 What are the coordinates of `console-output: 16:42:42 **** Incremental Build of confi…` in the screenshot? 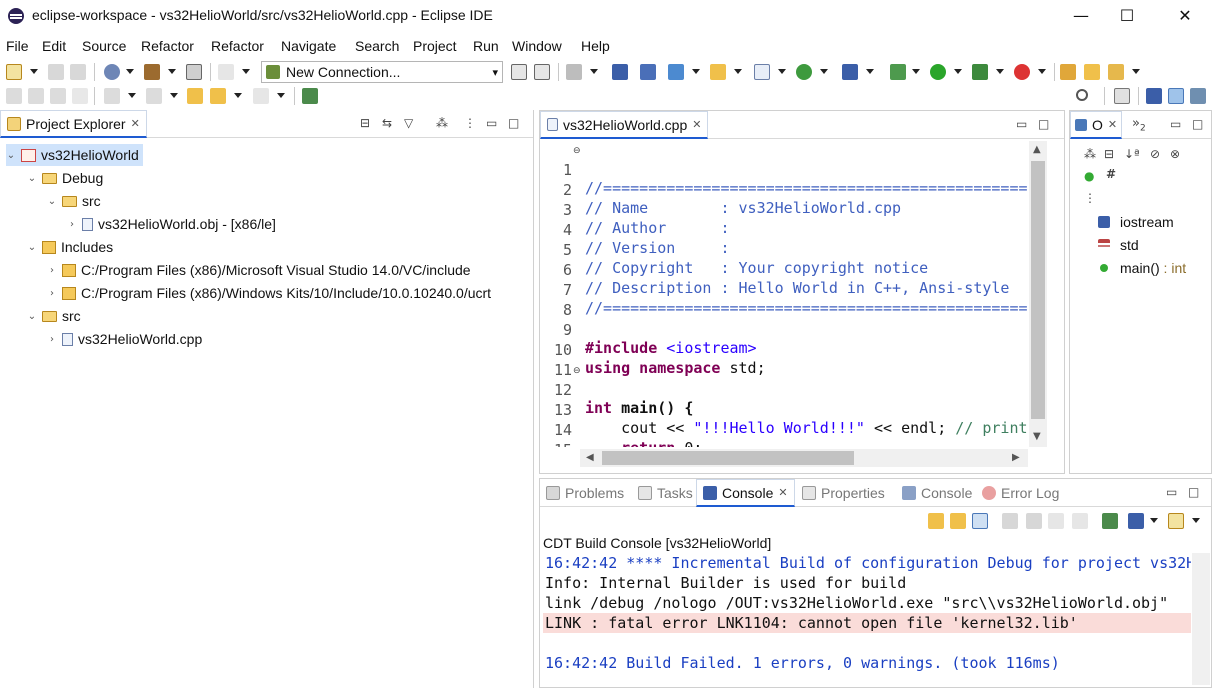 It's located at (867, 613).